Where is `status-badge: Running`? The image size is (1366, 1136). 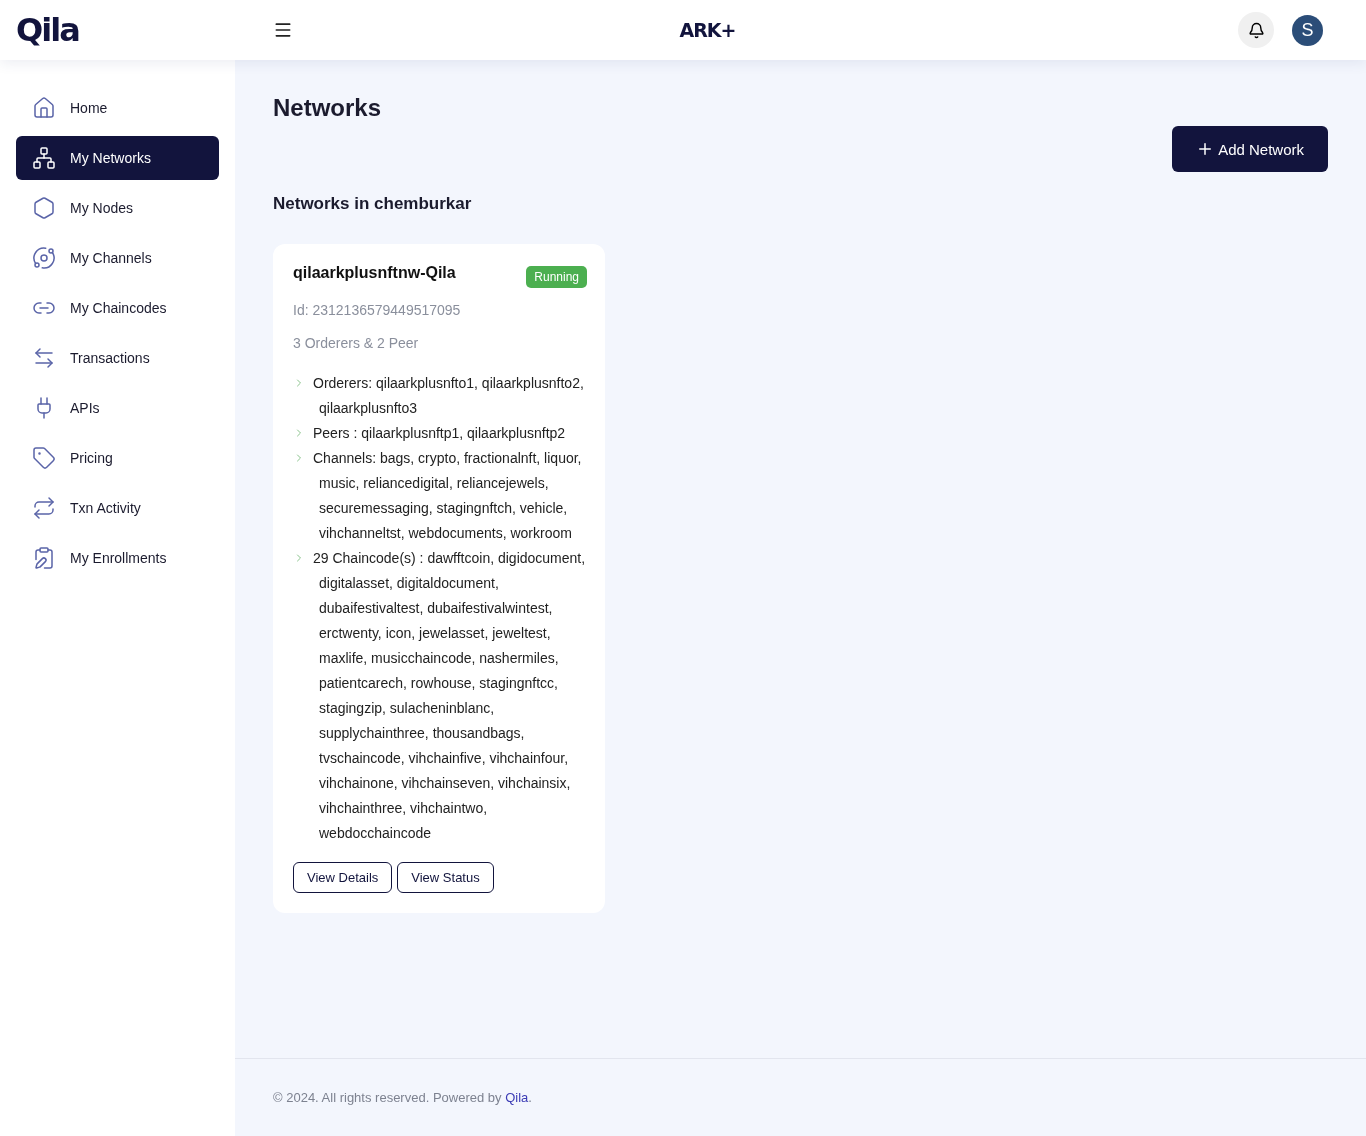 status-badge: Running is located at coordinates (556, 277).